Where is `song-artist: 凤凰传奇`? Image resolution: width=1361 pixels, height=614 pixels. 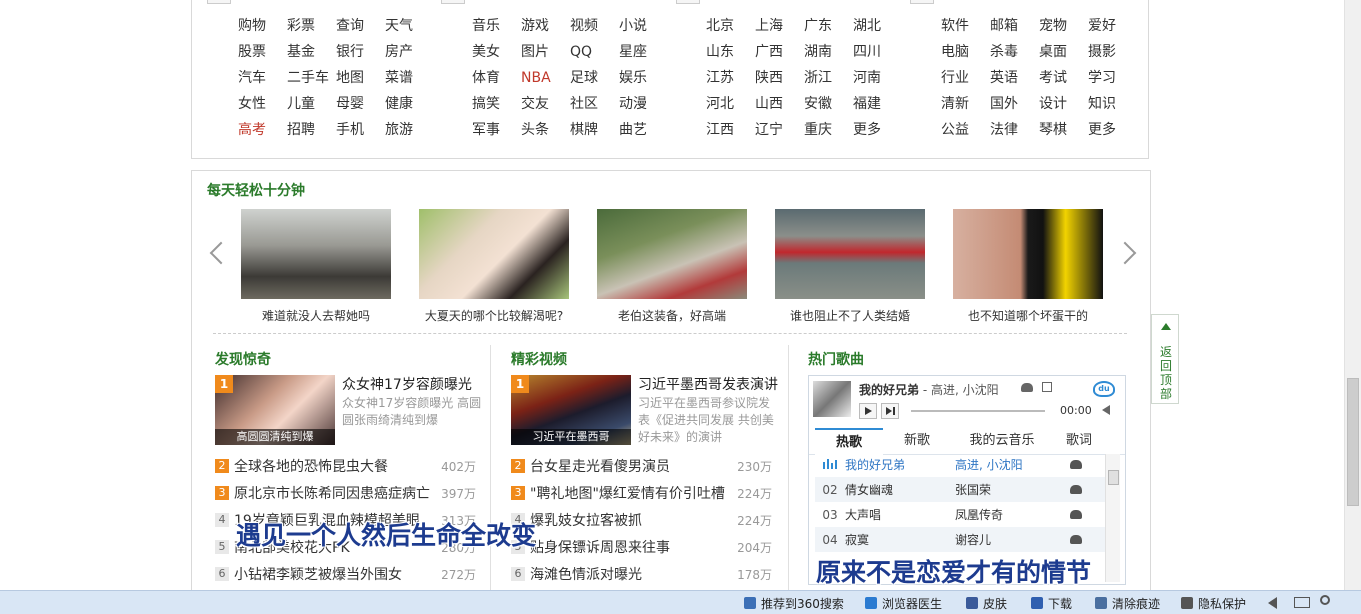
song-artist: 凤凰传奇 is located at coordinates (1012, 514).